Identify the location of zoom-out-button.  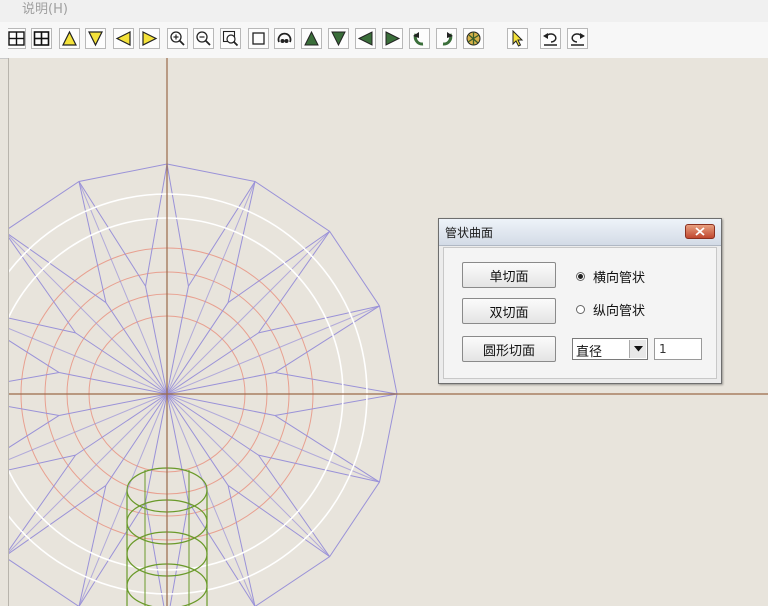
(203, 38).